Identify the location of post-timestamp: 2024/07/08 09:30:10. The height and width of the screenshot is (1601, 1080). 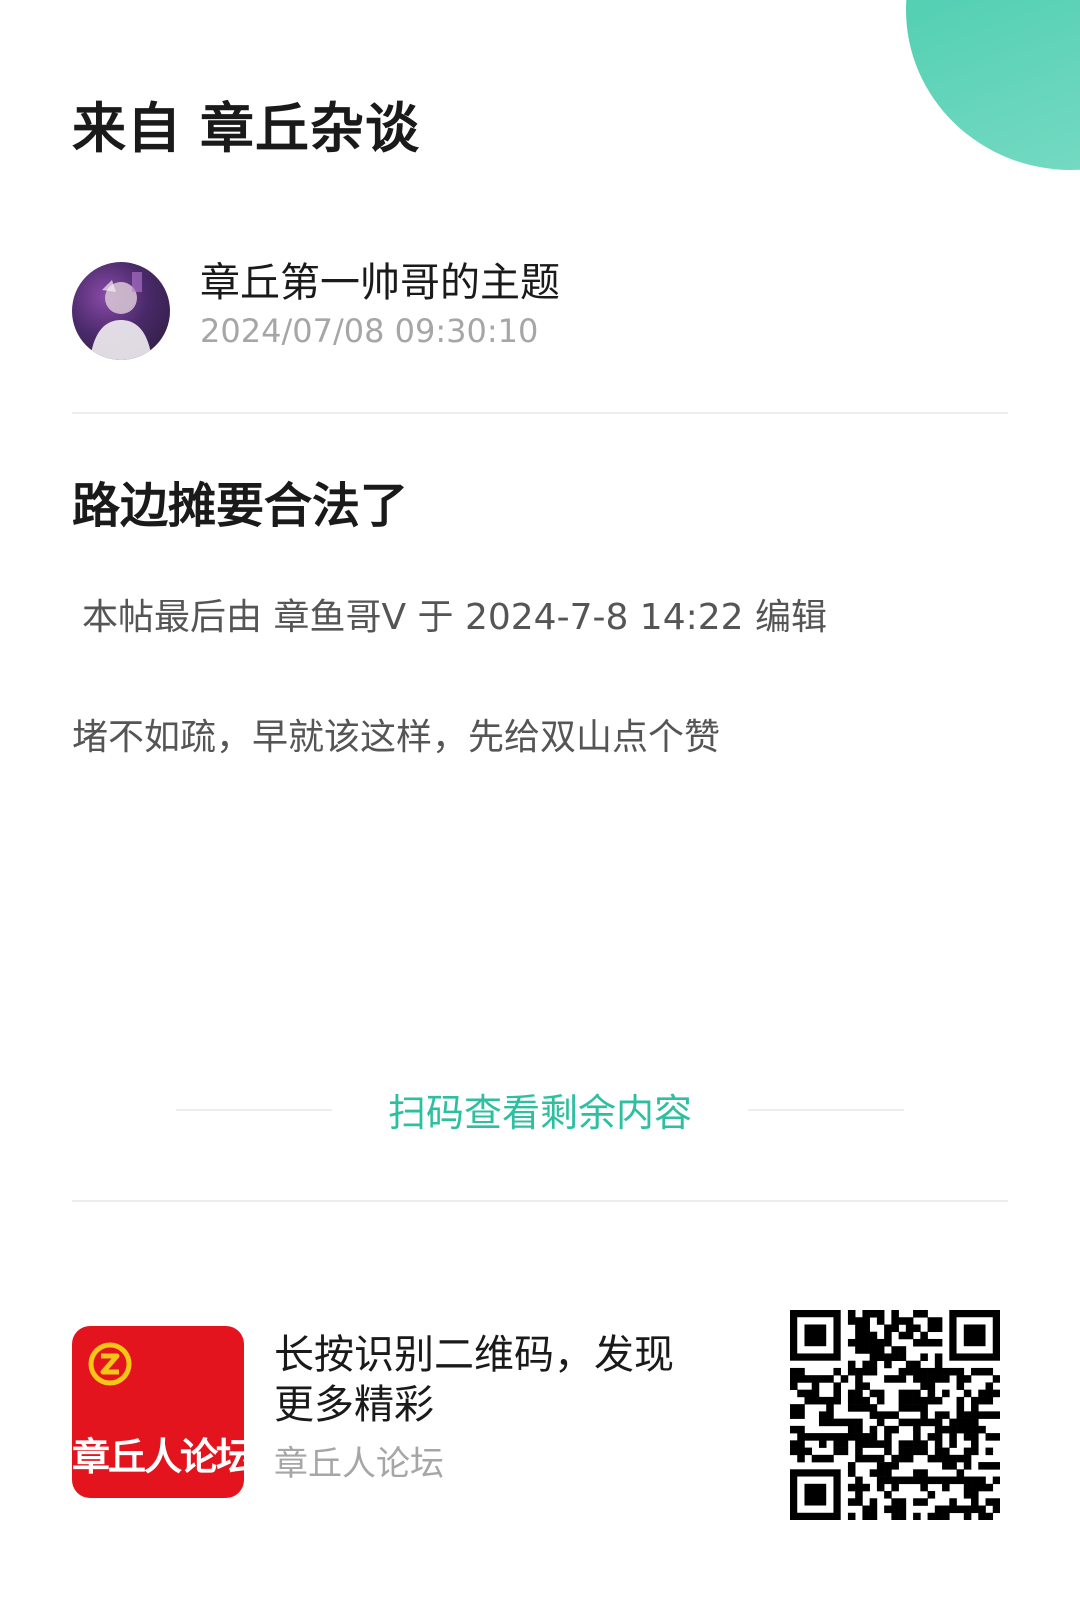
(369, 331).